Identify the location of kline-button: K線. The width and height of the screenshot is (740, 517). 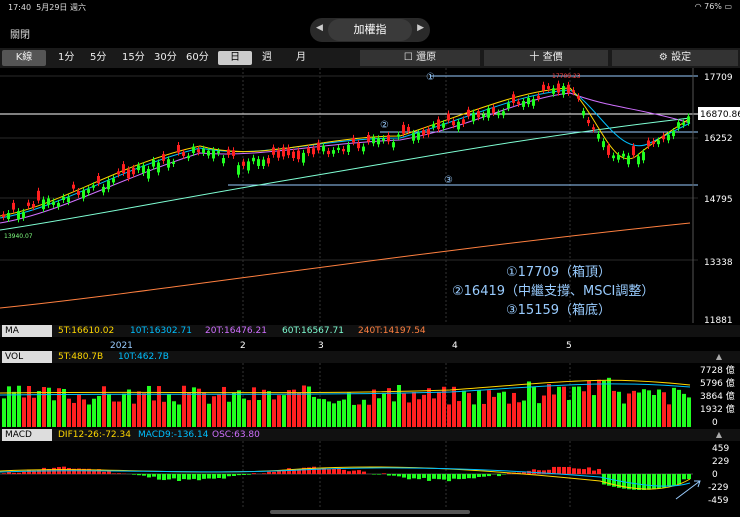
(24, 58).